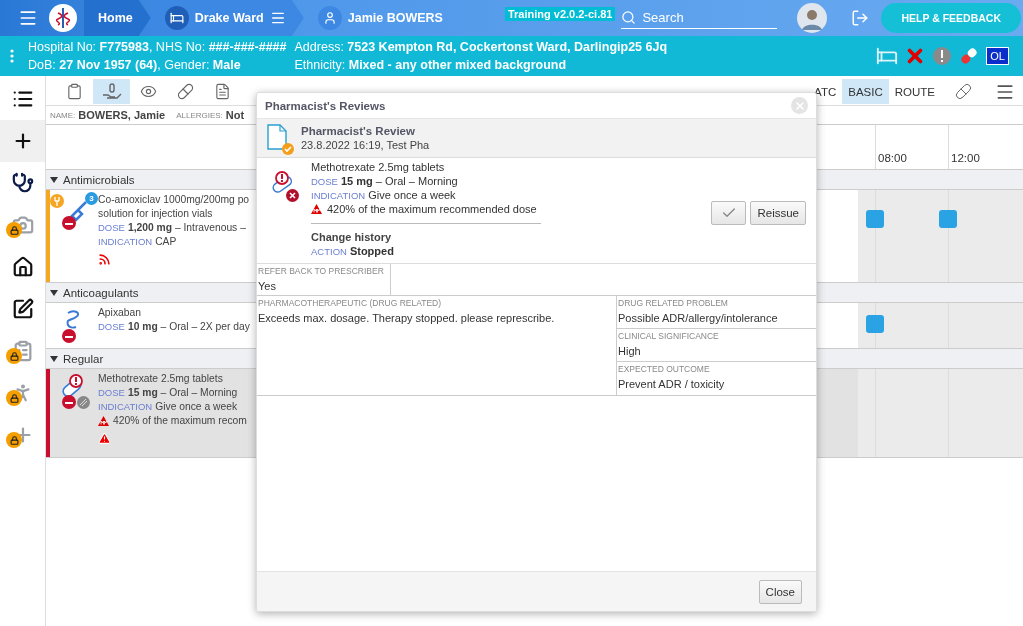  What do you see at coordinates (199, 115) in the screenshot?
I see `allergies-label: ALLERGIES:` at bounding box center [199, 115].